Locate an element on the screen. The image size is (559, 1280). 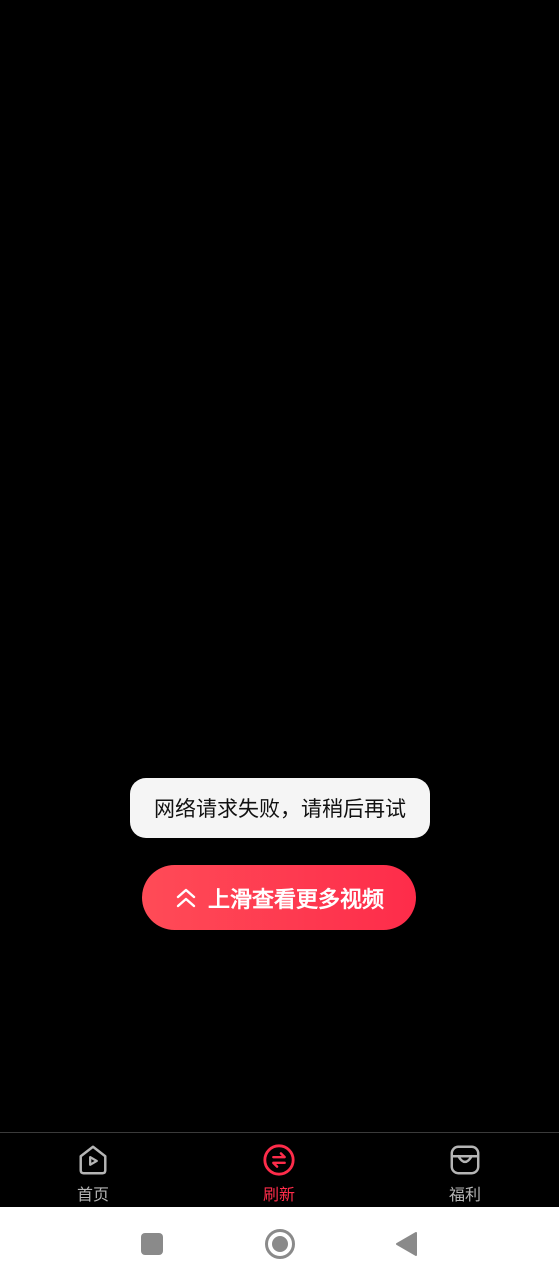
error-toast: 网络请求失败，请稍后再试 is located at coordinates (280, 808).